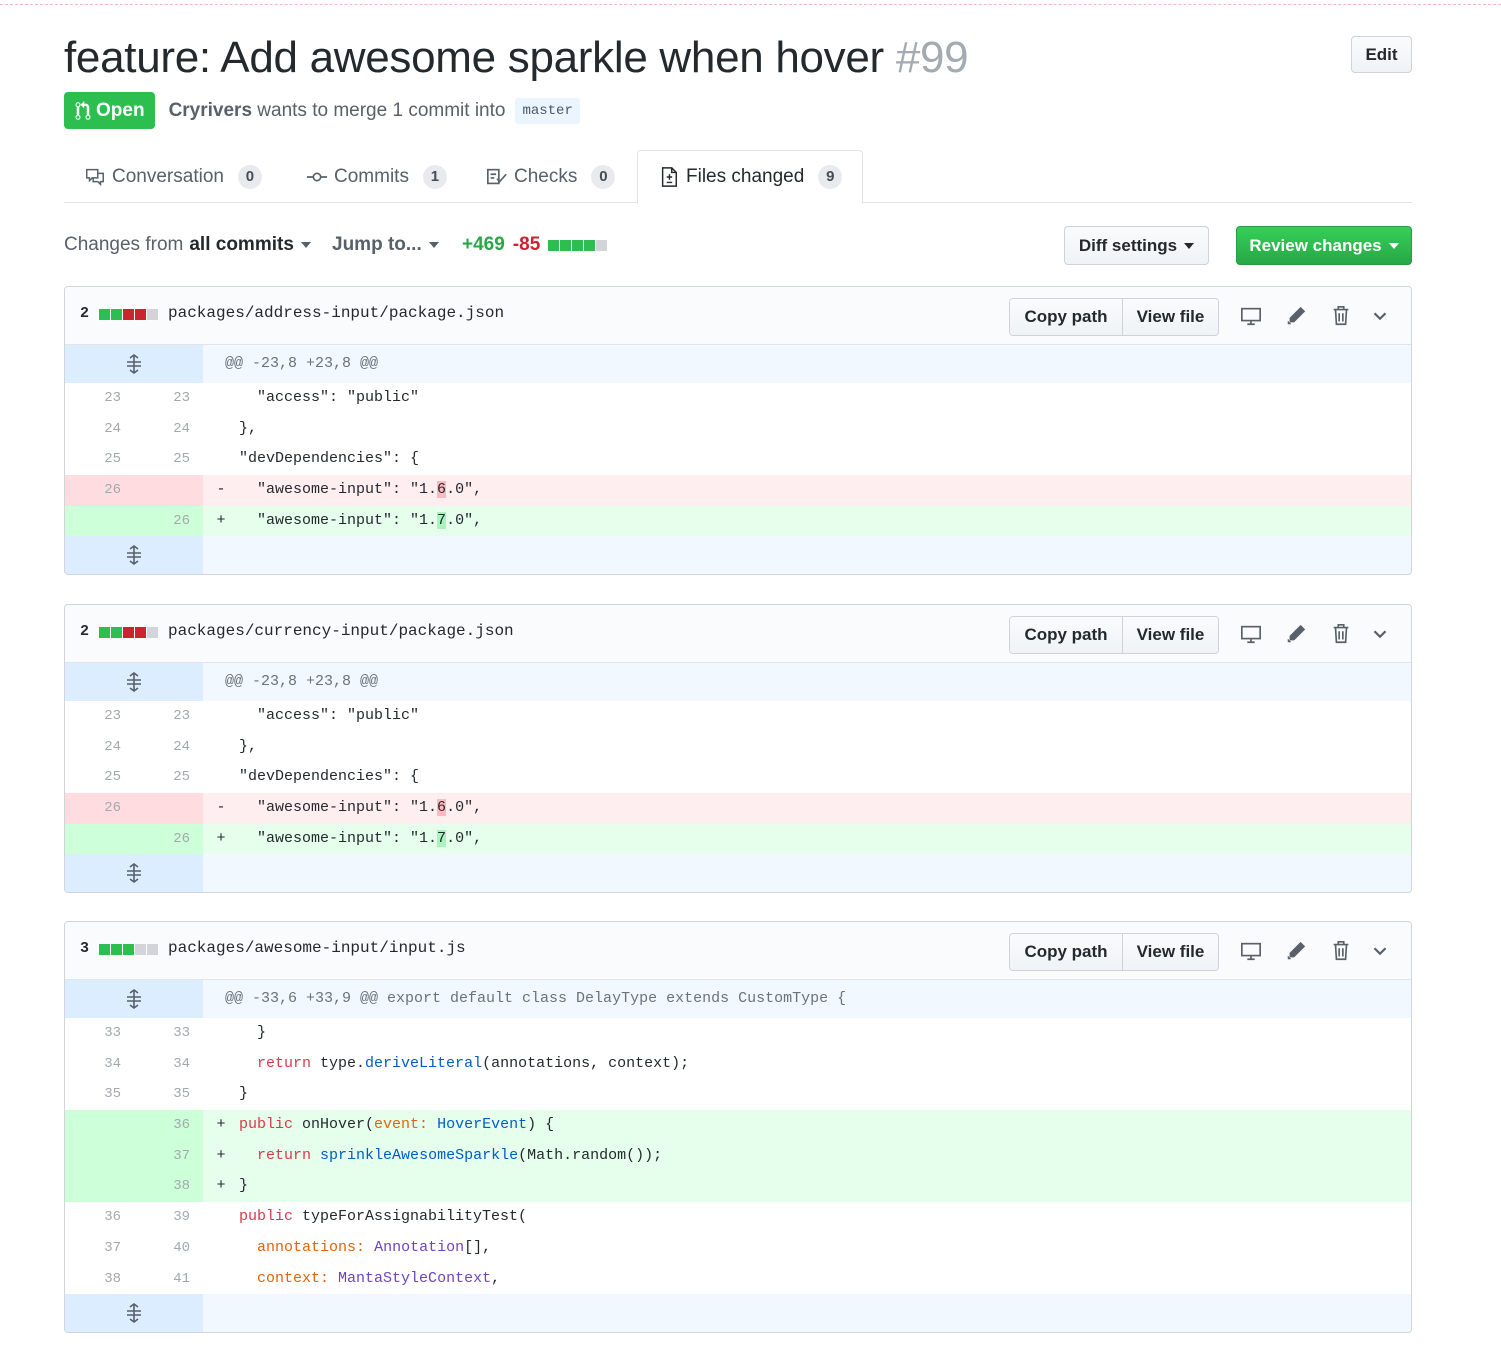 This screenshot has width=1501, height=1350. I want to click on code-line: }, so click(822, 1186).